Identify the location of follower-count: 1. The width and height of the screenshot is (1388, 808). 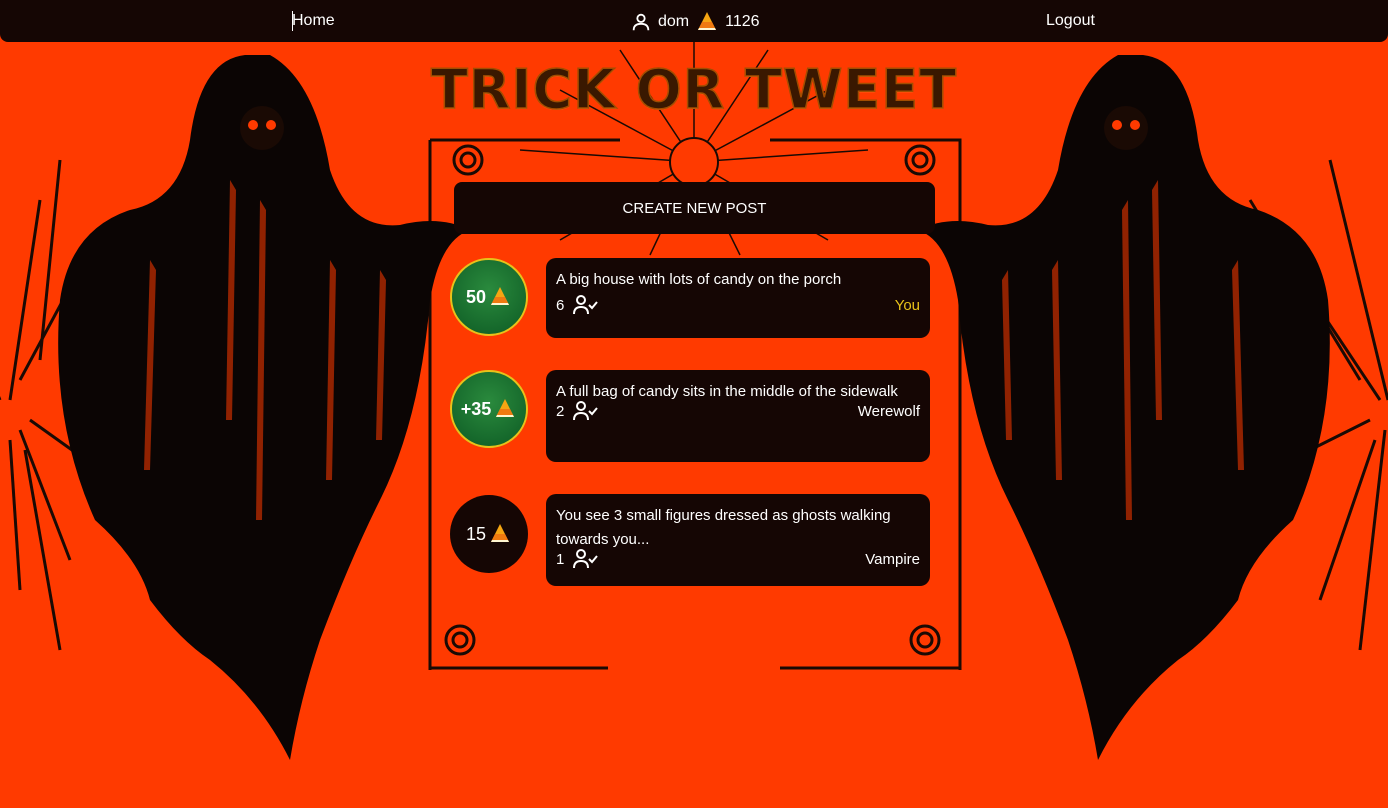
(577, 559).